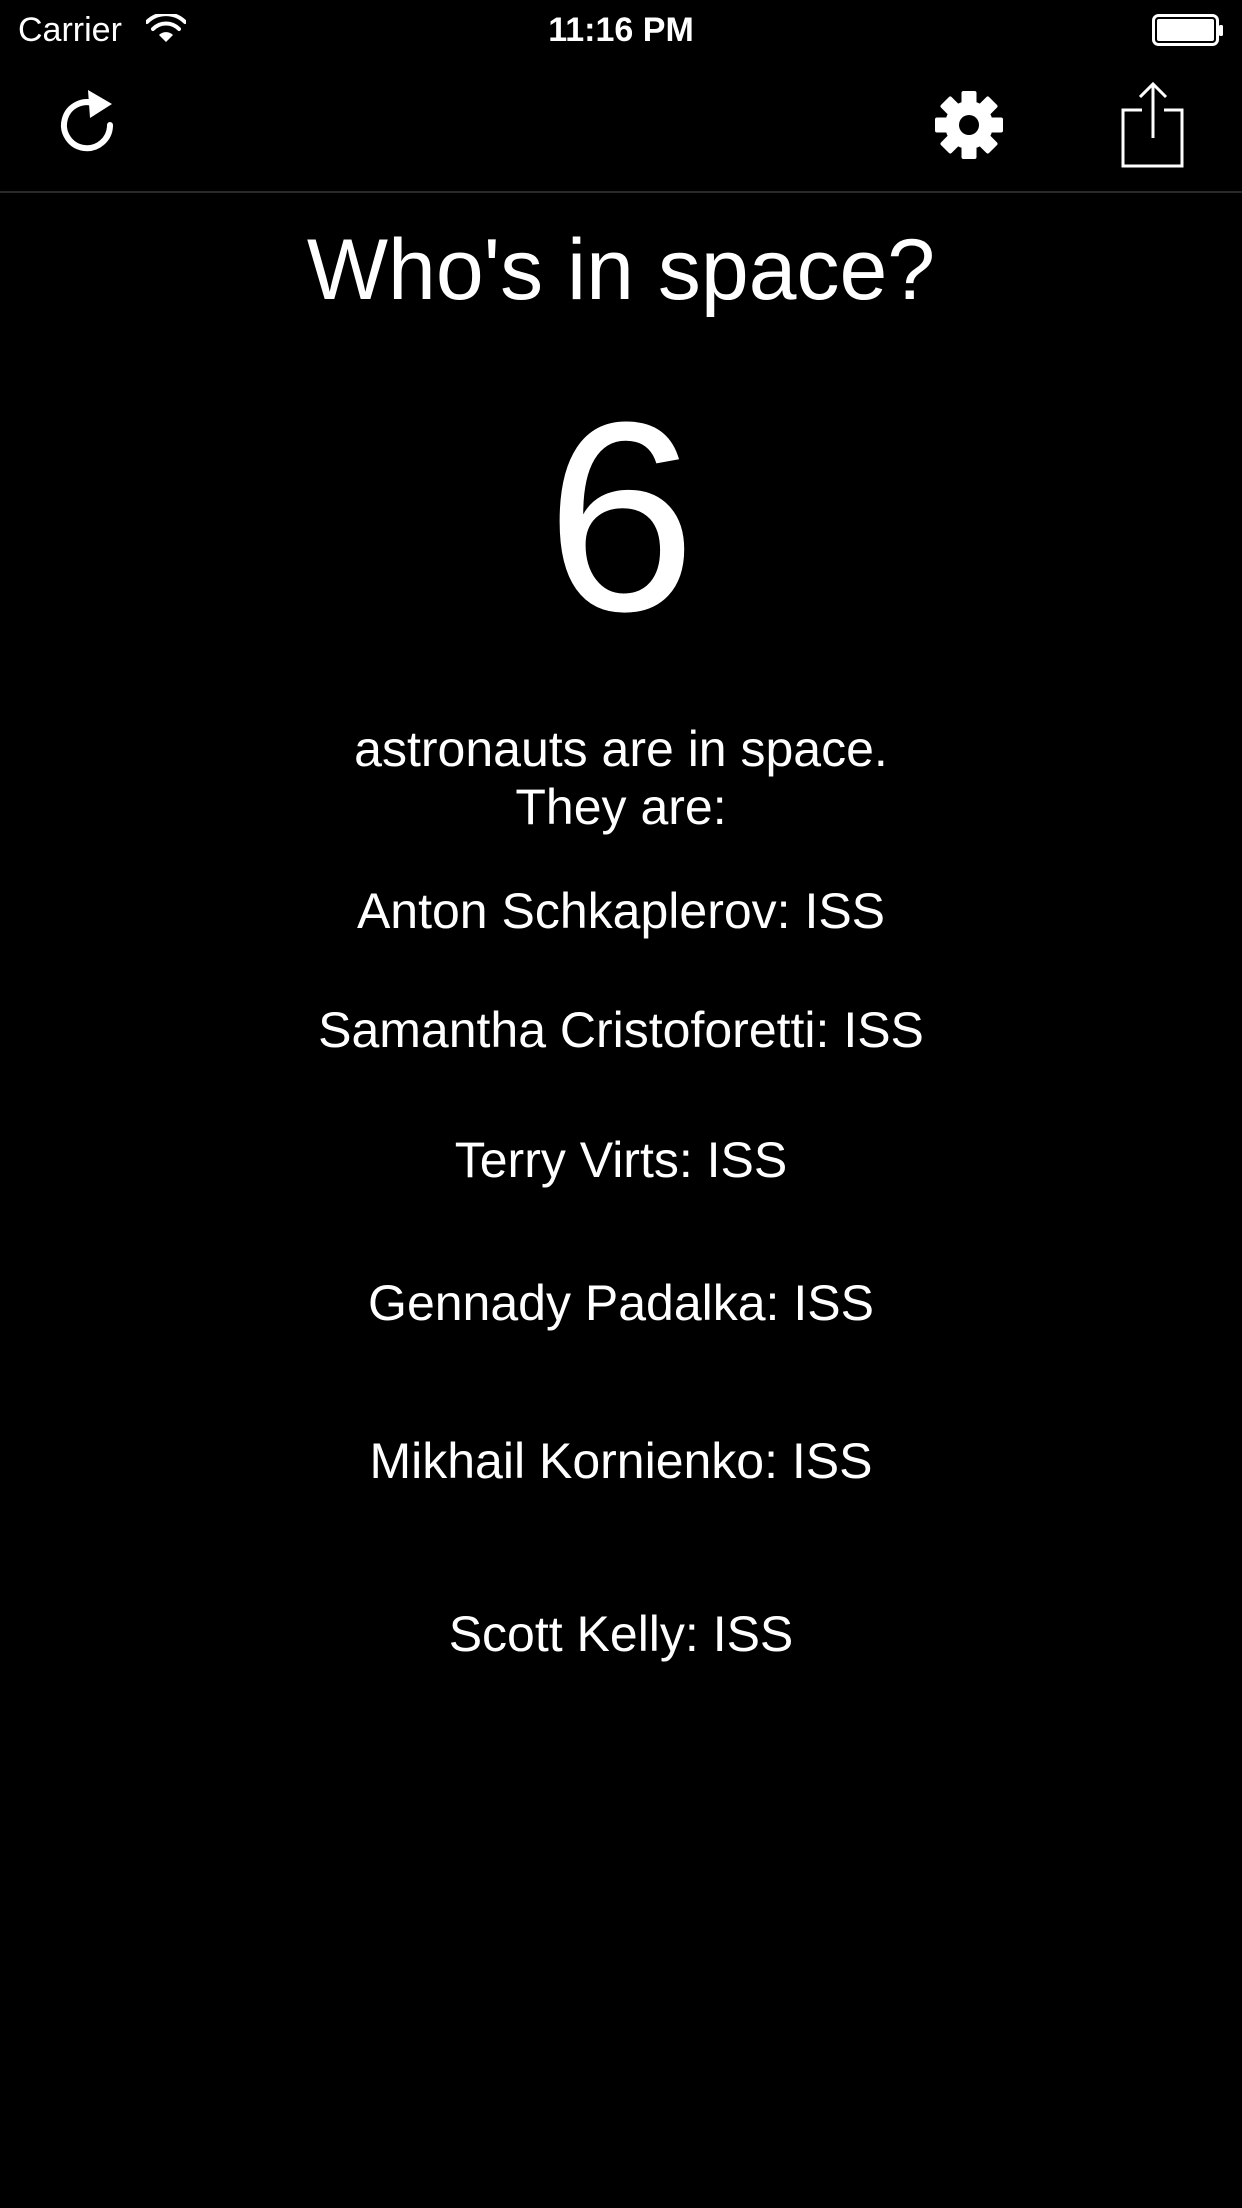  What do you see at coordinates (621, 778) in the screenshot?
I see `subtitle: astronauts are in space. They are:` at bounding box center [621, 778].